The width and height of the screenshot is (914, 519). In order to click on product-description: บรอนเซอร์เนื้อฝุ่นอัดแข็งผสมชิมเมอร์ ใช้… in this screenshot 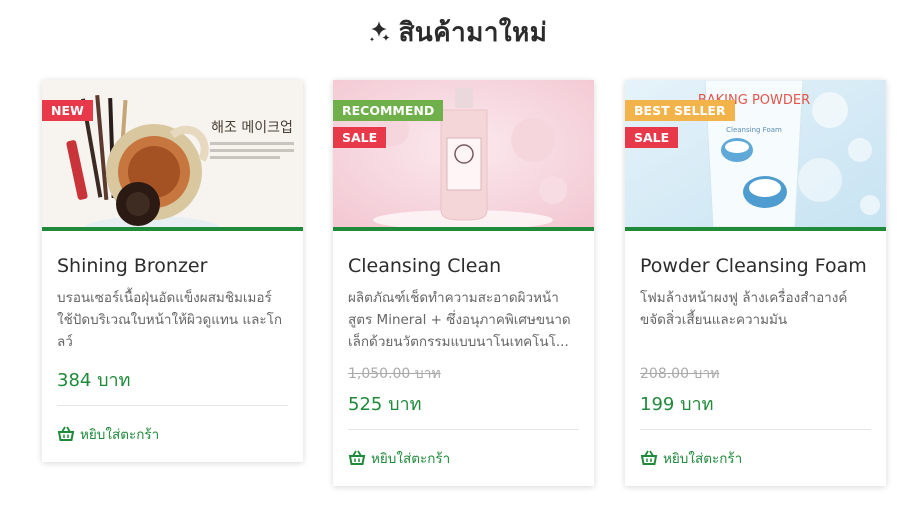, I will do `click(170, 320)`.